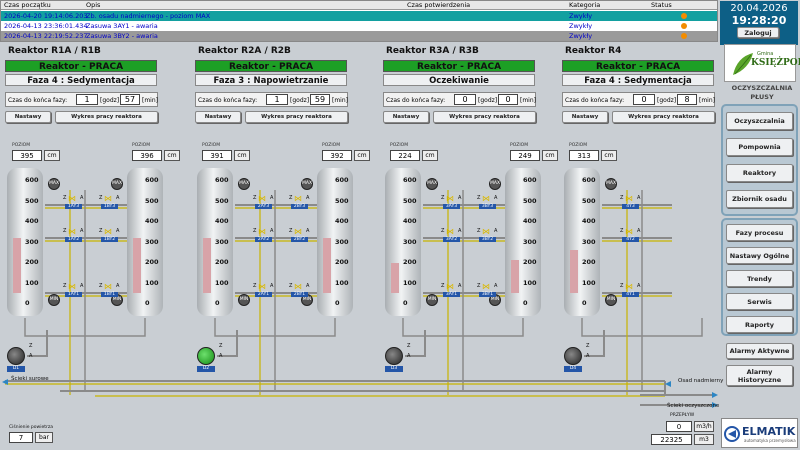  Describe the element at coordinates (759, 147) in the screenshot. I see `nav-pompownia: Pompownia` at that location.